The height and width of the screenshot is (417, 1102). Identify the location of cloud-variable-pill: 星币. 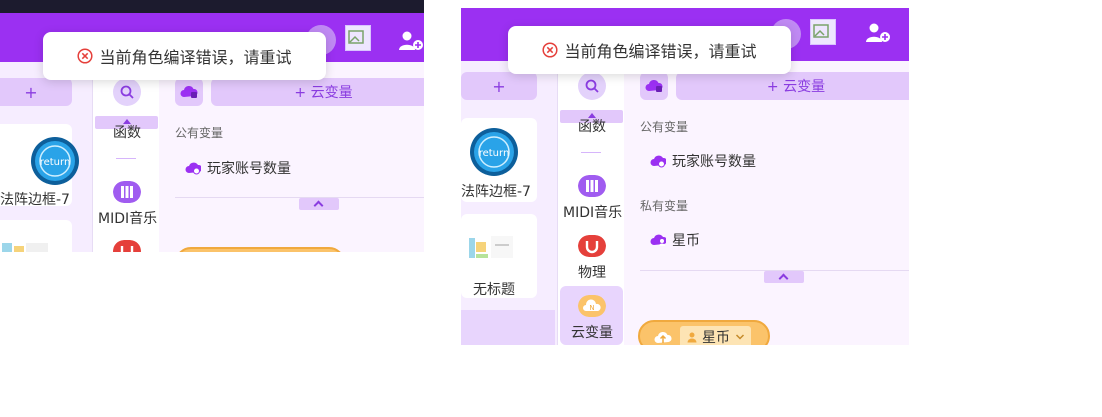
(704, 332).